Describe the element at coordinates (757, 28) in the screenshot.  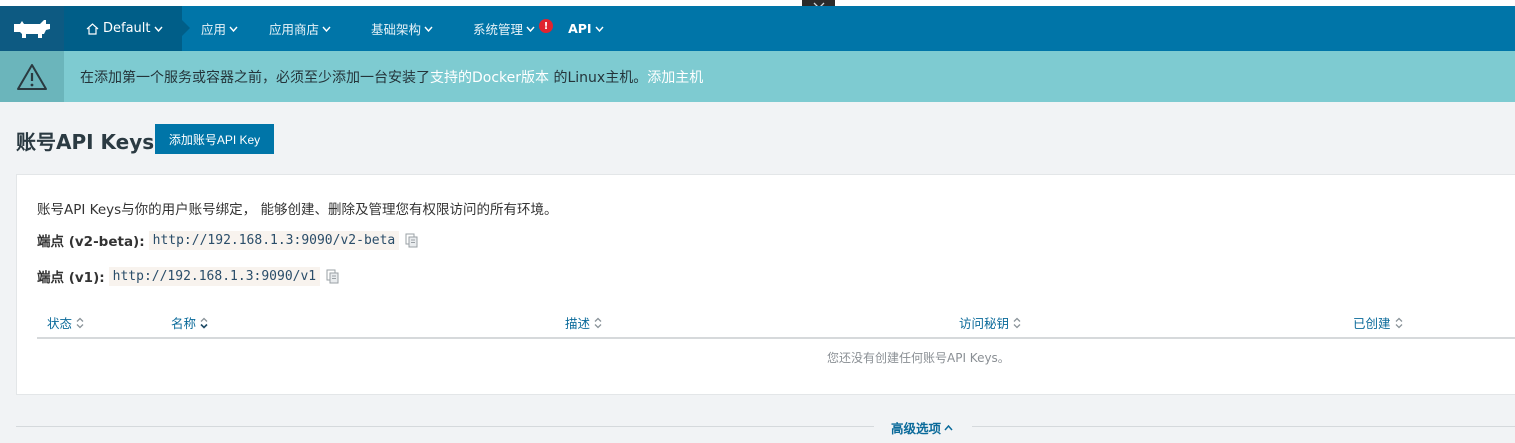
I see `top-navbar: Default 应用 应用商店 基础架构 系统管理 ! API` at that location.